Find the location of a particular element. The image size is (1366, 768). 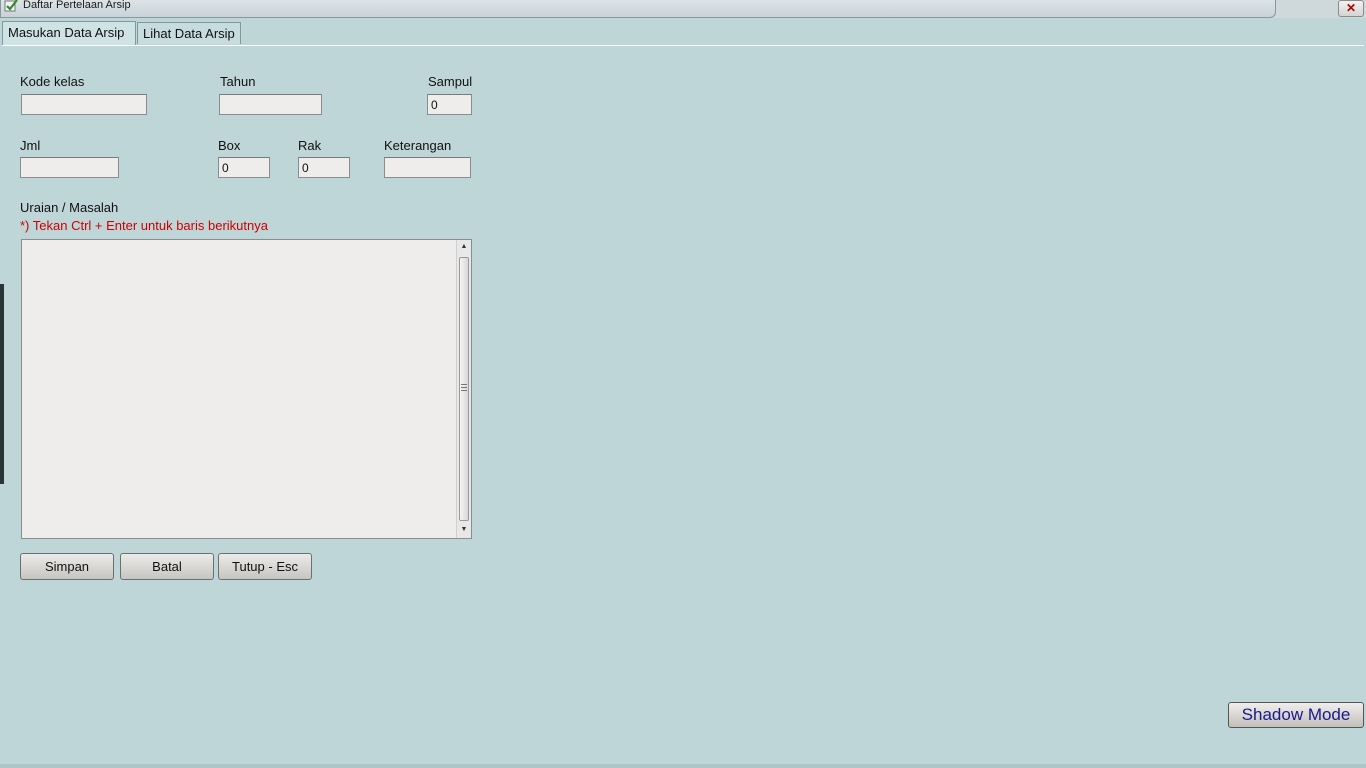

checkmark-app-icon is located at coordinates (11, 6).